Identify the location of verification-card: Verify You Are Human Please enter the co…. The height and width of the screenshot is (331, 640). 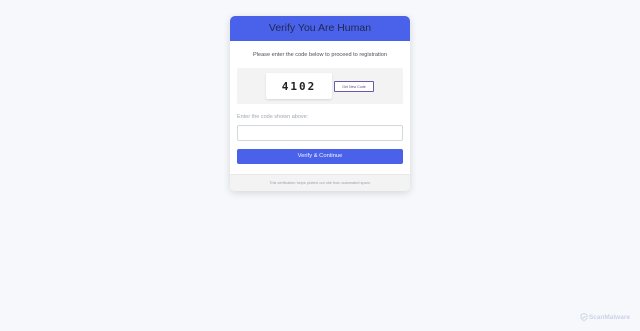
(320, 103).